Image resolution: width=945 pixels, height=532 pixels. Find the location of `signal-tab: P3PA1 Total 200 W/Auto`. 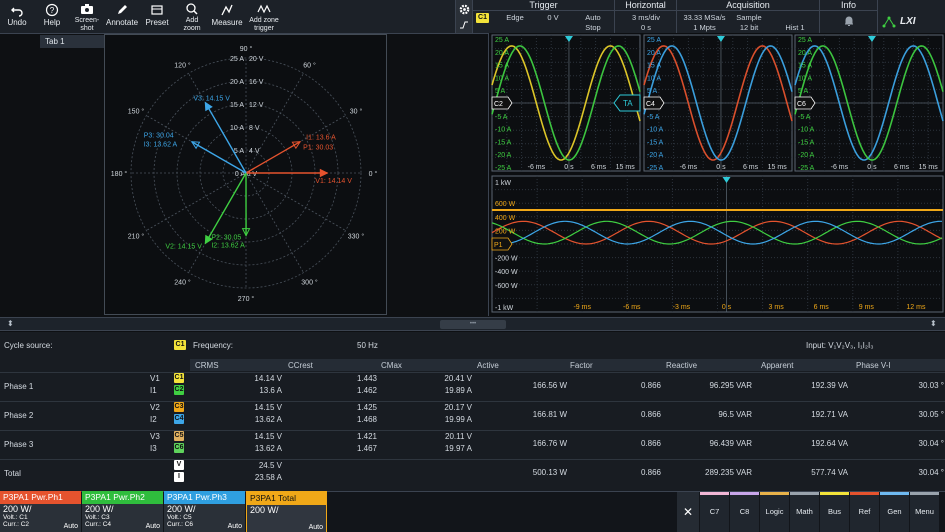

signal-tab: P3PA1 Total 200 W/Auto is located at coordinates (286, 511).